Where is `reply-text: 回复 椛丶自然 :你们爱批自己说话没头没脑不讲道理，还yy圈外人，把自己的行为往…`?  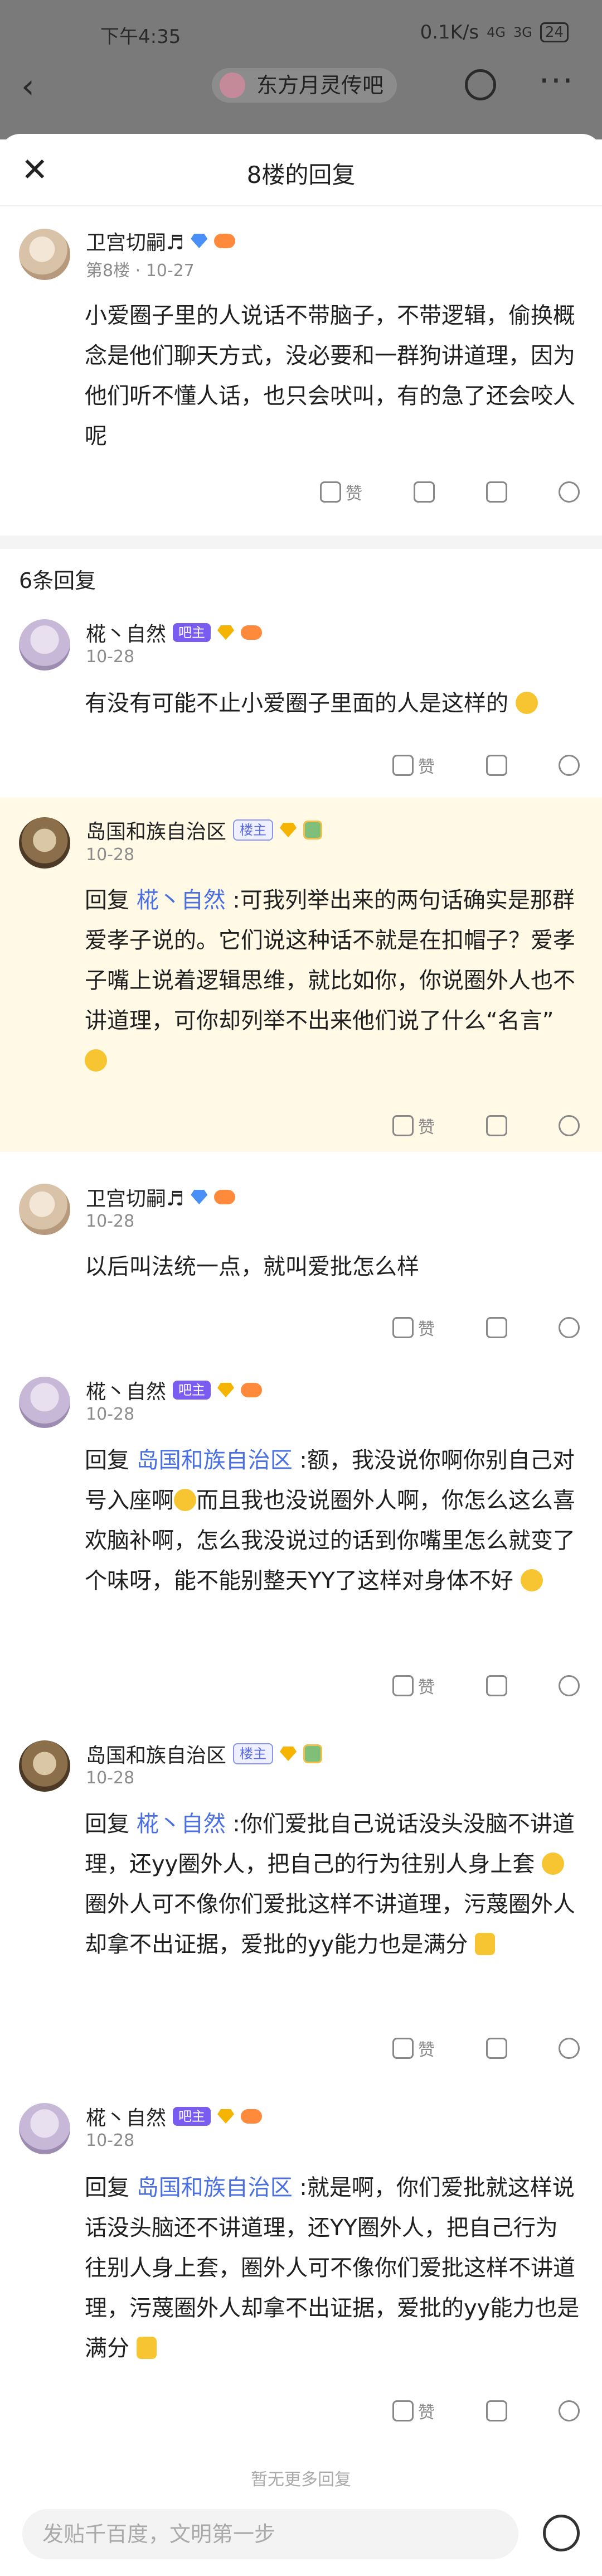 reply-text: 回复 椛丶自然 :你们爱批自己说话没头没脑不讲道理，还yy圈外人，把自己的行为往… is located at coordinates (333, 1884).